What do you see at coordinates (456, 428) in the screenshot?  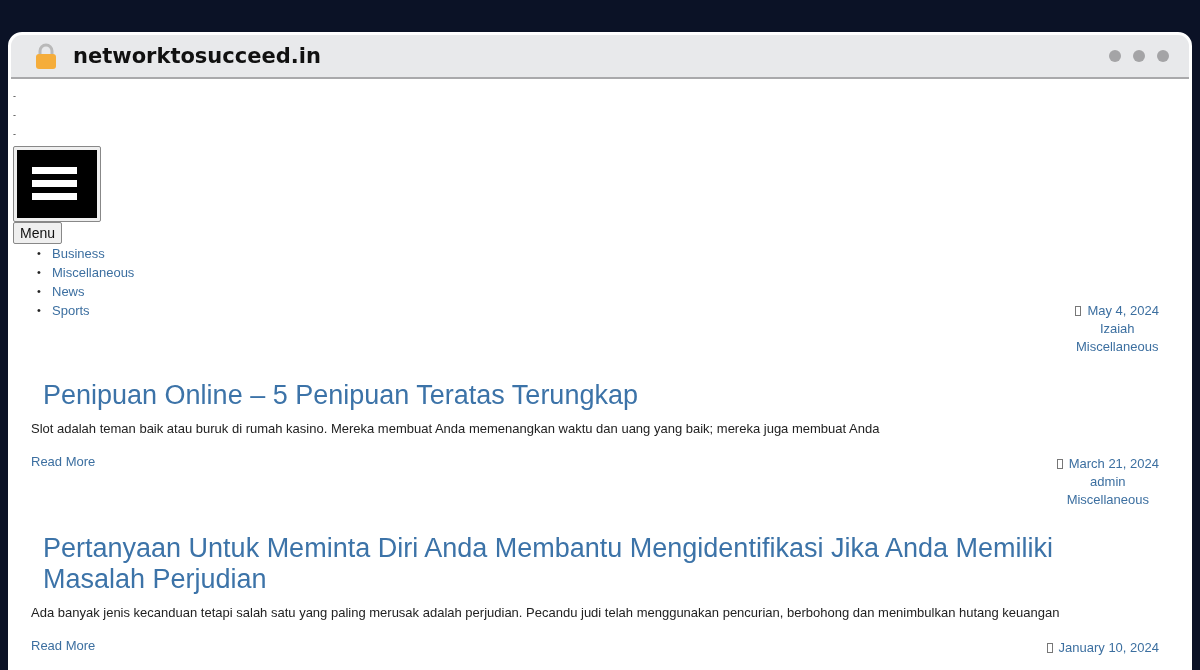 I see `post-excerpt: Slot adalah teman baik atau buruk di rumah kasino. Mereka membuat Anda memenangkan waktu dan uang yang baik; mereka juga membuat Anda` at bounding box center [456, 428].